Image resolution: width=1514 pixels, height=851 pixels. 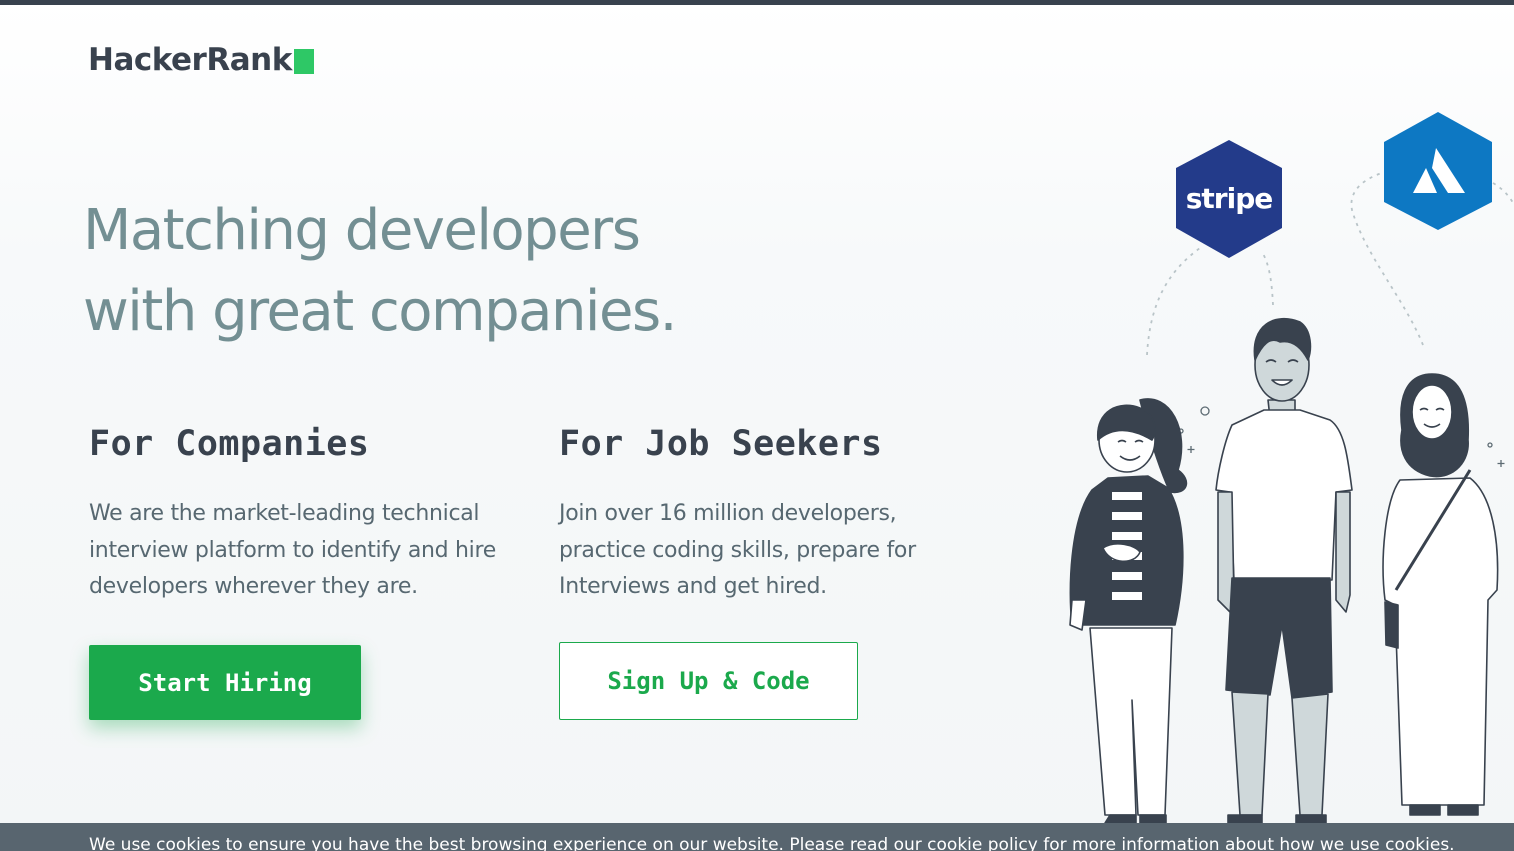 What do you see at coordinates (380, 311) in the screenshot?
I see `headline-line-2: with great companies.` at bounding box center [380, 311].